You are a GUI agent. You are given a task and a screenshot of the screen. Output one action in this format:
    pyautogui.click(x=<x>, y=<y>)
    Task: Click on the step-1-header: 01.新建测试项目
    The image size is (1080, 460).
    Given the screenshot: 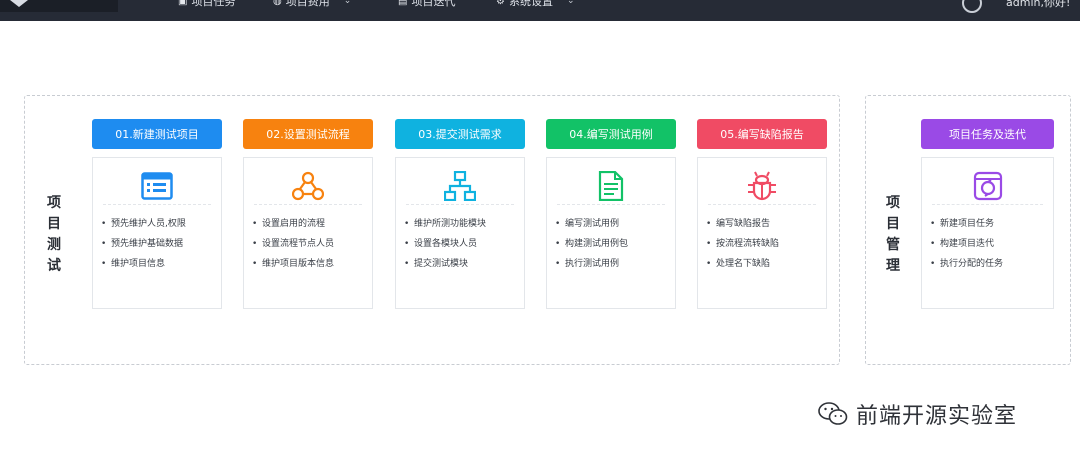 What is the action you would take?
    pyautogui.click(x=157, y=134)
    